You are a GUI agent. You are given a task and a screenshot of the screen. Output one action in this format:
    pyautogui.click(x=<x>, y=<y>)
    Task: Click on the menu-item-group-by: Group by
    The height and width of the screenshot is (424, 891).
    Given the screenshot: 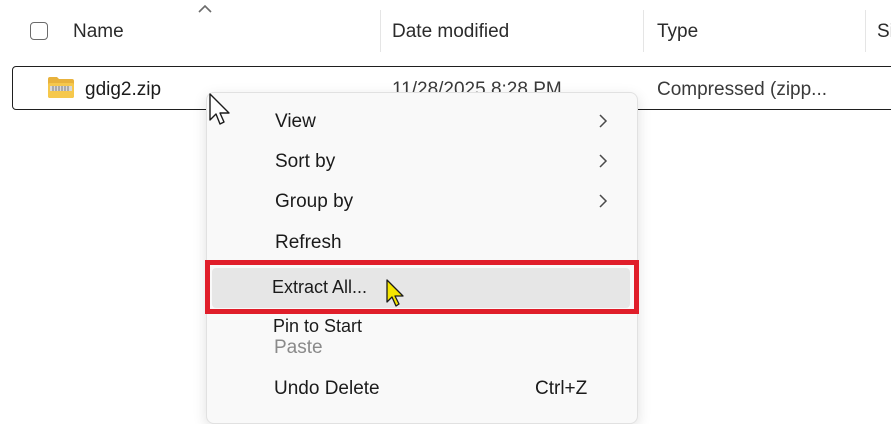 What is the action you would take?
    pyautogui.click(x=422, y=202)
    